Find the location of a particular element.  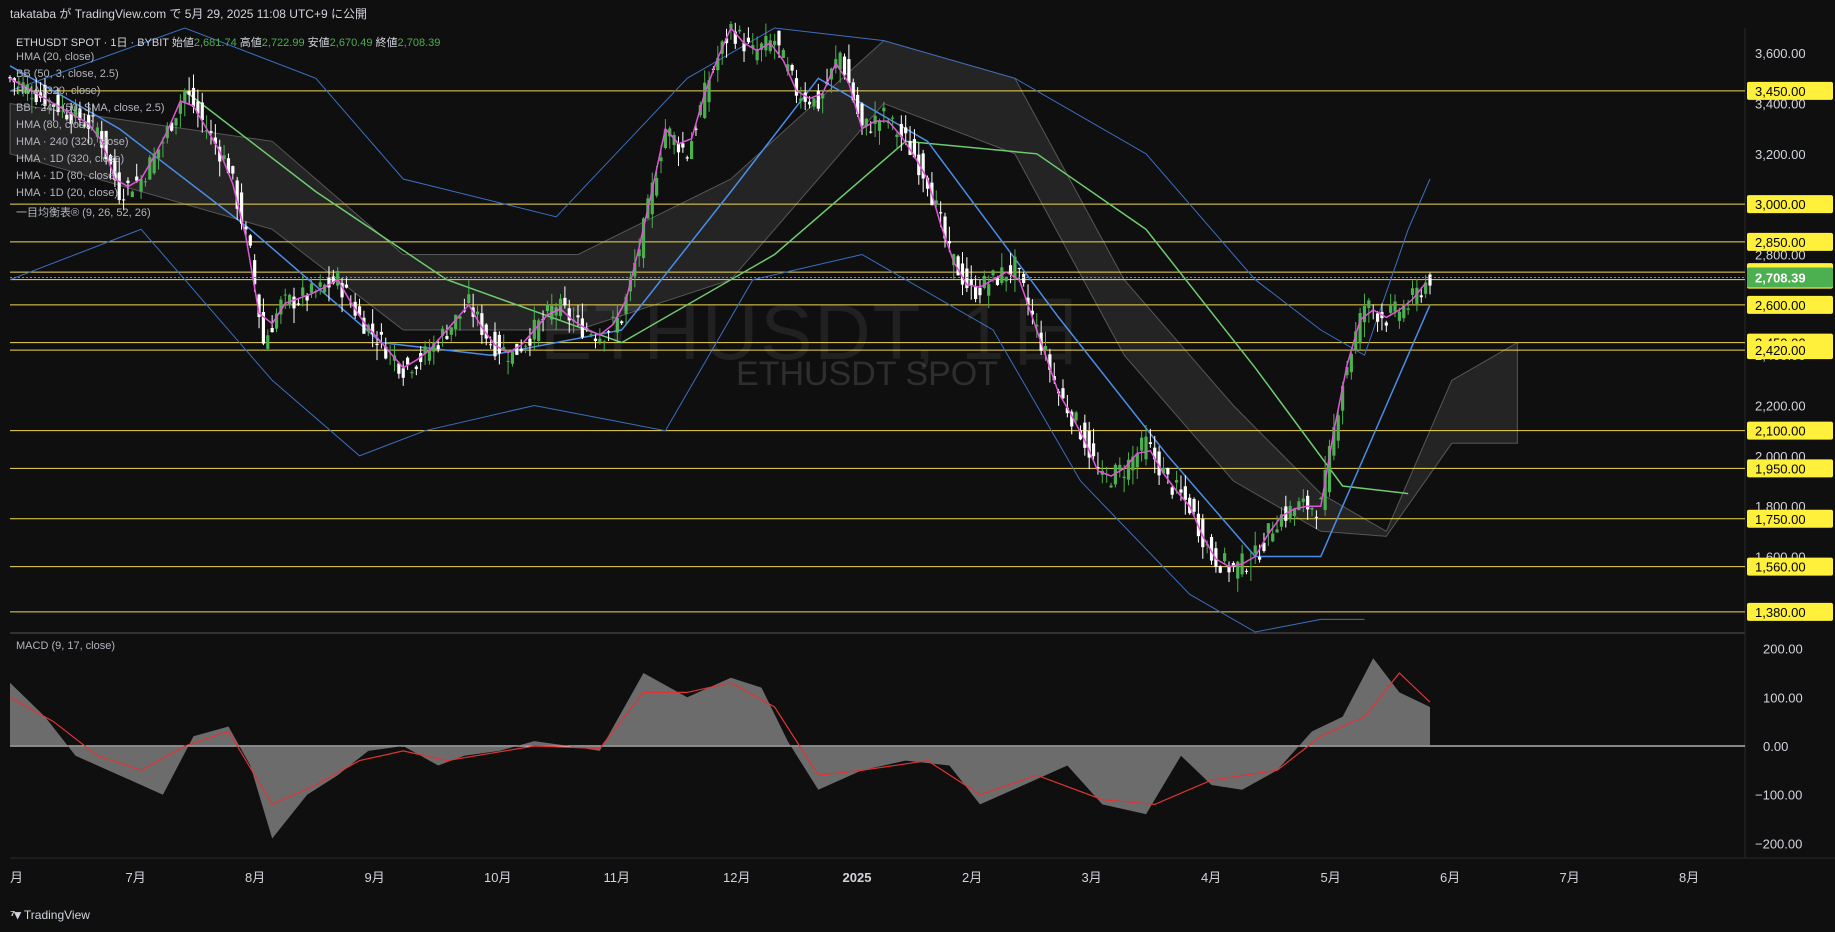

high-label: 高値 is located at coordinates (250, 43).